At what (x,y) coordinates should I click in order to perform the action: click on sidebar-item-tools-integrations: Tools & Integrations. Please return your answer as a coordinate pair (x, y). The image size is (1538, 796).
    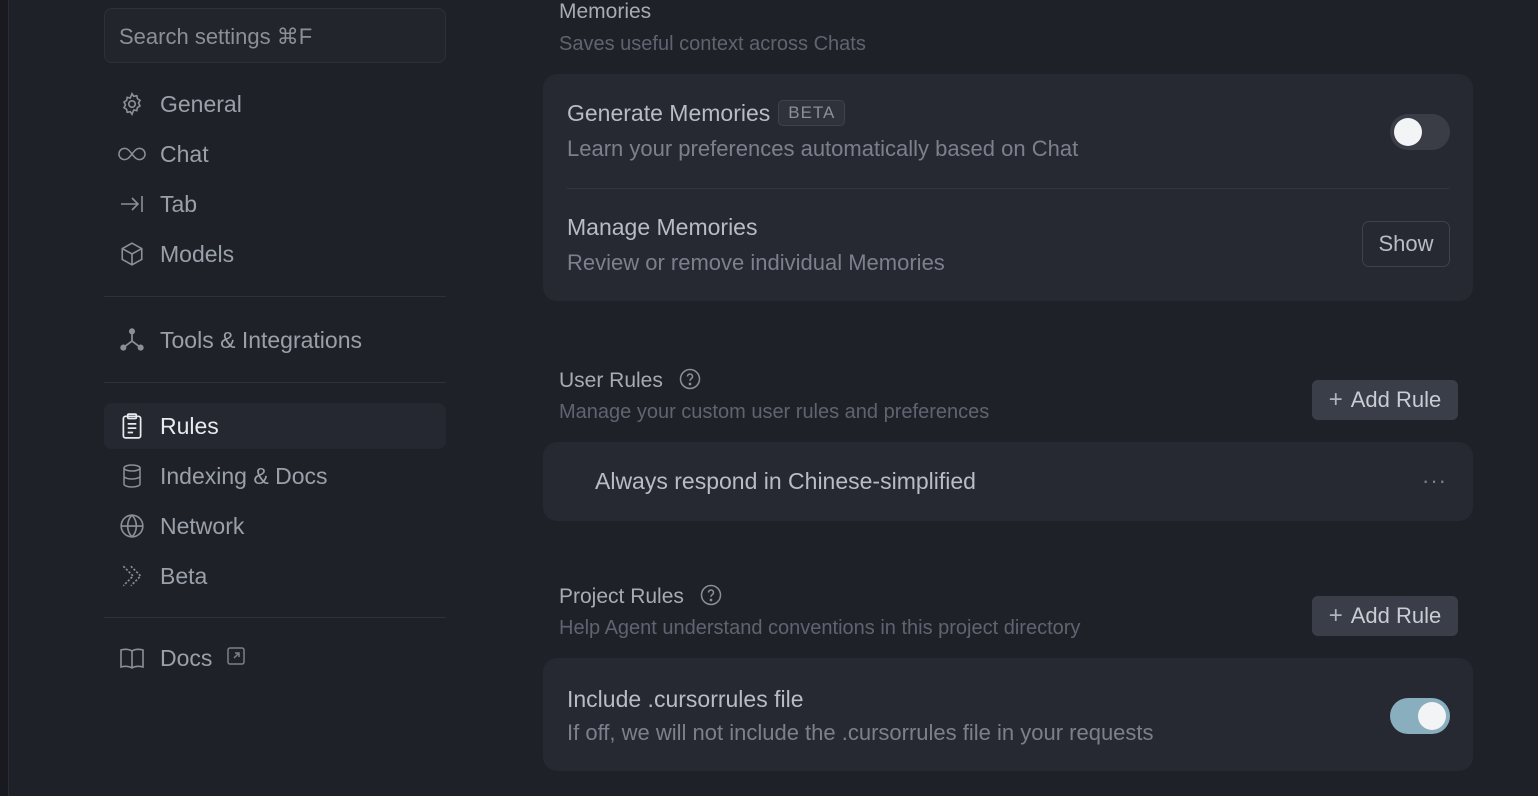
    Looking at the image, I should click on (275, 340).